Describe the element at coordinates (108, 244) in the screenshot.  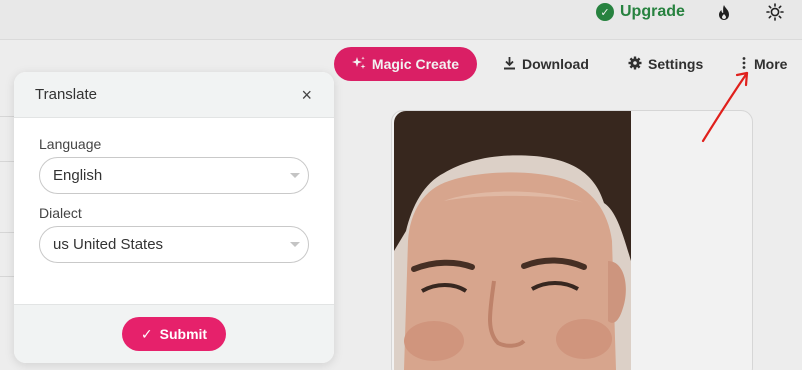
I see `dialect-value: us United States` at that location.